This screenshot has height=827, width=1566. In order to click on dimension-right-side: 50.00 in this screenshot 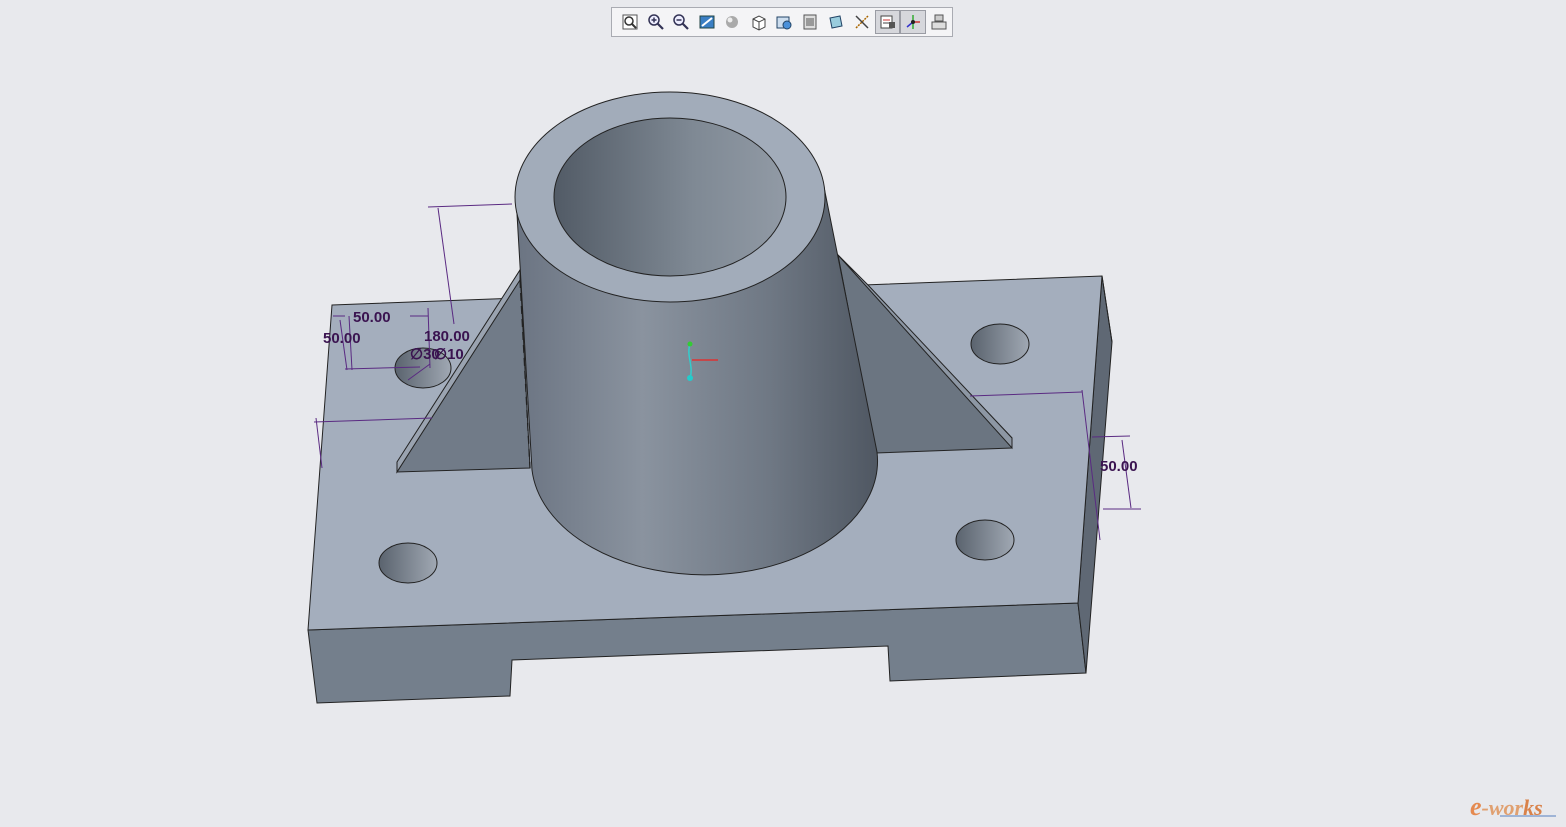, I will do `click(1119, 466)`.